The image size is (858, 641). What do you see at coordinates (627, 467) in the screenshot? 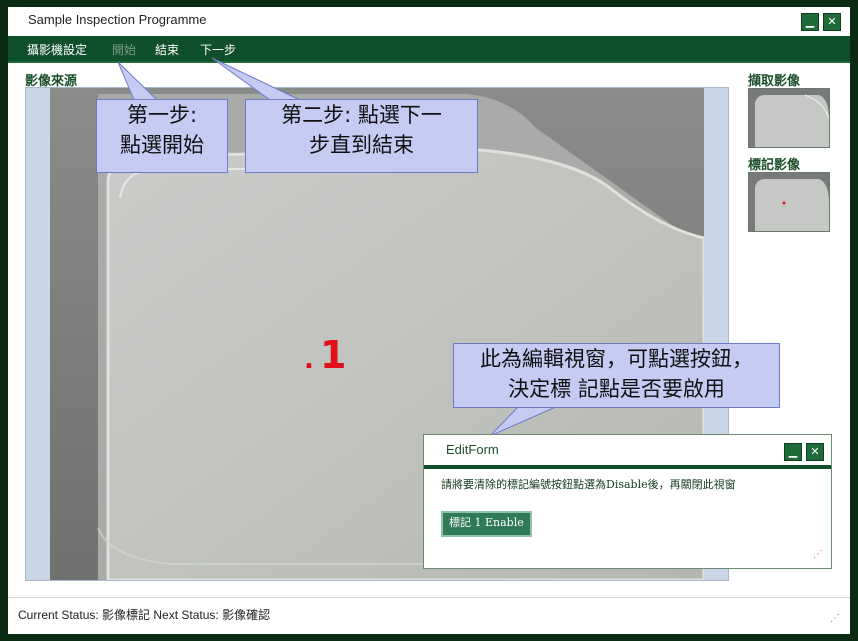
I see `edit-form-band` at bounding box center [627, 467].